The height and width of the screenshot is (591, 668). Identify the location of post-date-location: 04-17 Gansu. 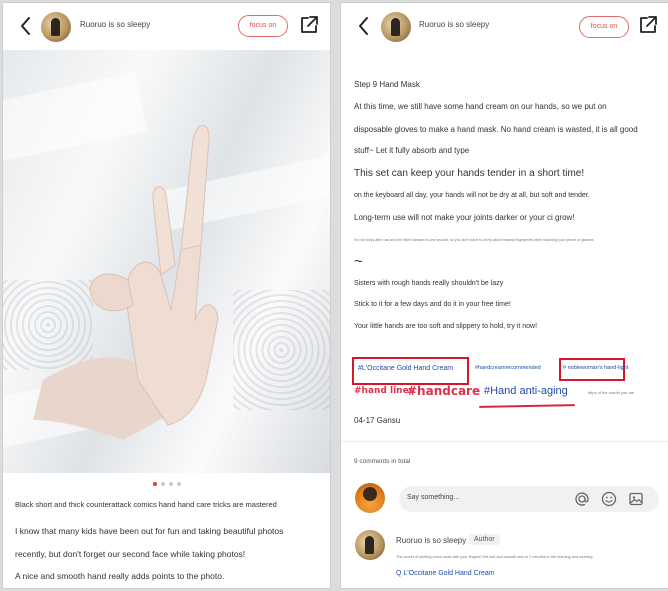
(377, 420).